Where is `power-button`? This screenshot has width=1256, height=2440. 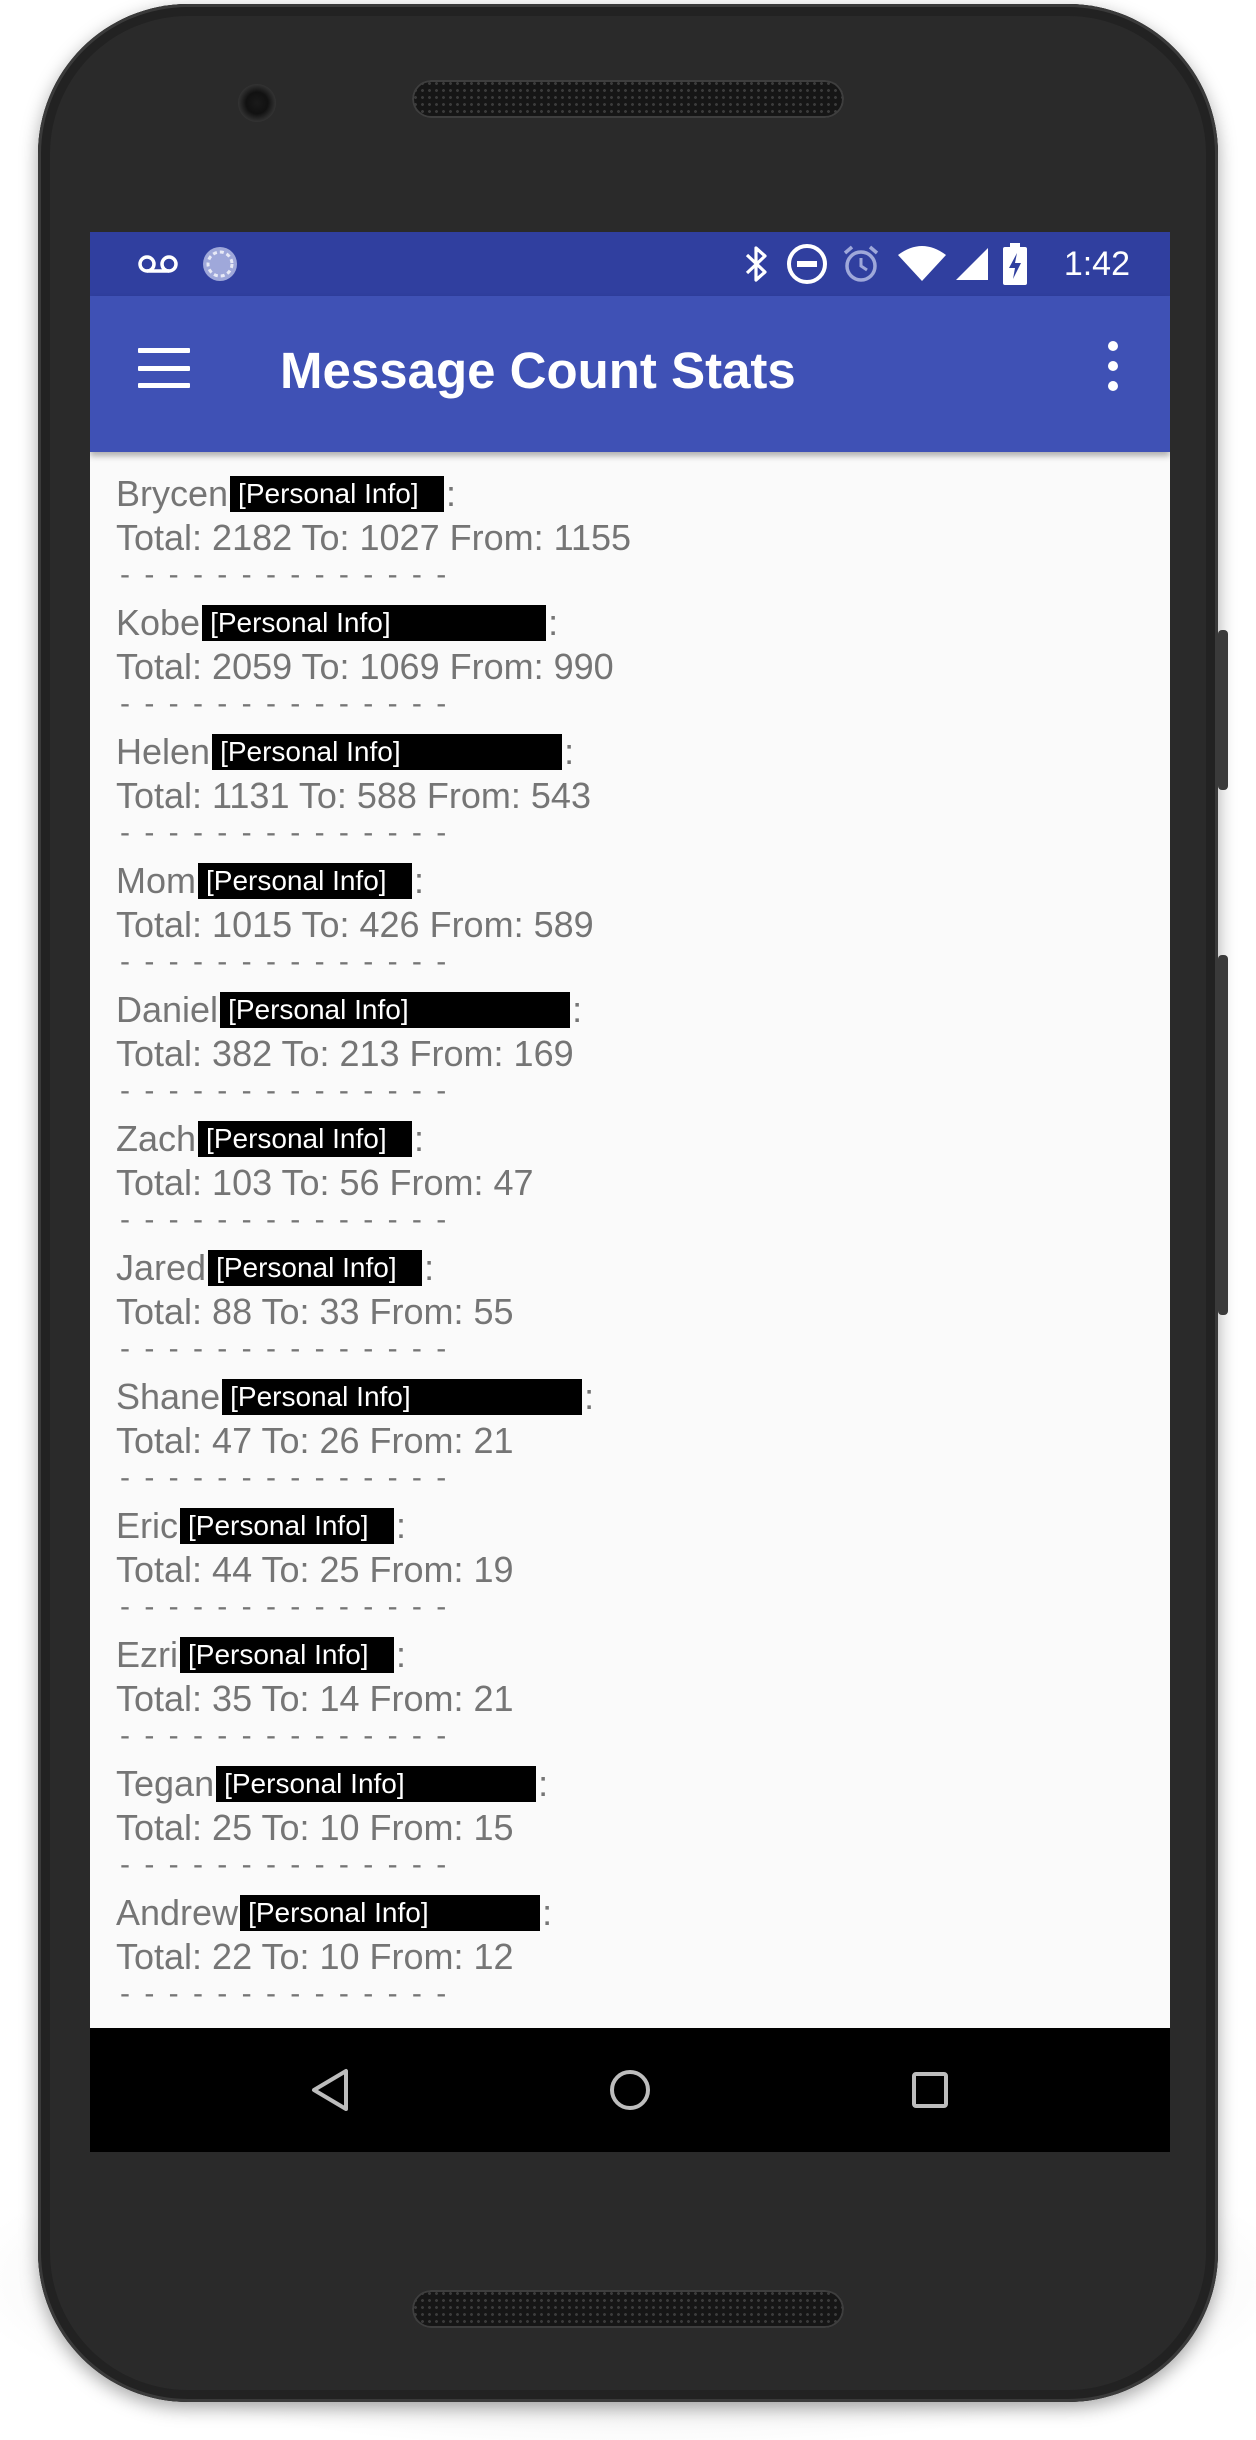
power-button is located at coordinates (1223, 710).